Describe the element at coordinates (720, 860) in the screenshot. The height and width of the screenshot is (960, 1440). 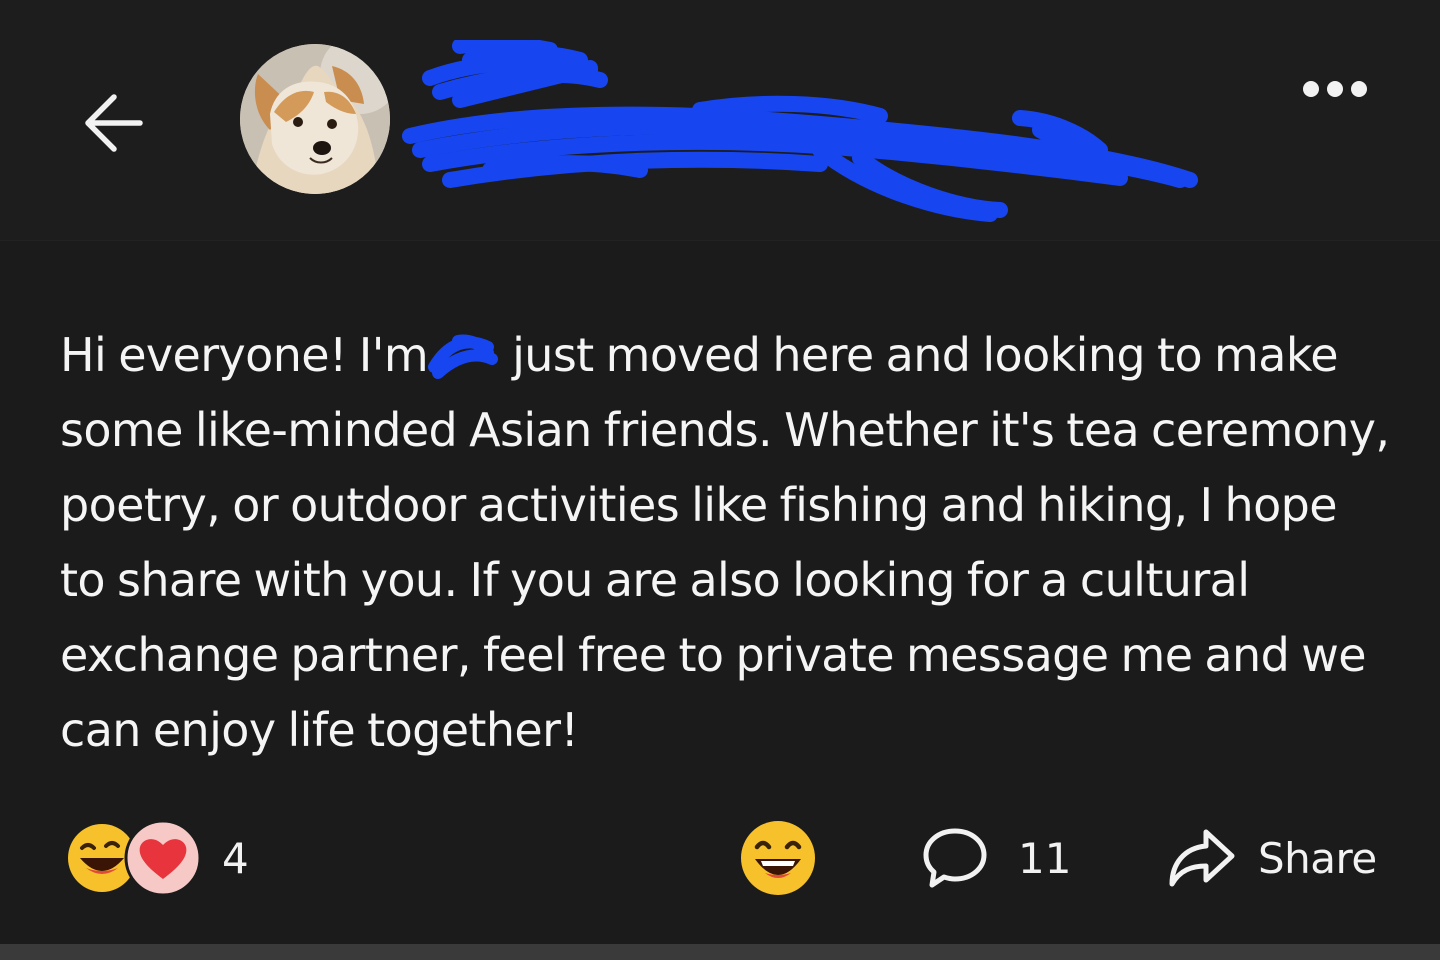
I see `post-actions-bar: 4 11 Share` at that location.